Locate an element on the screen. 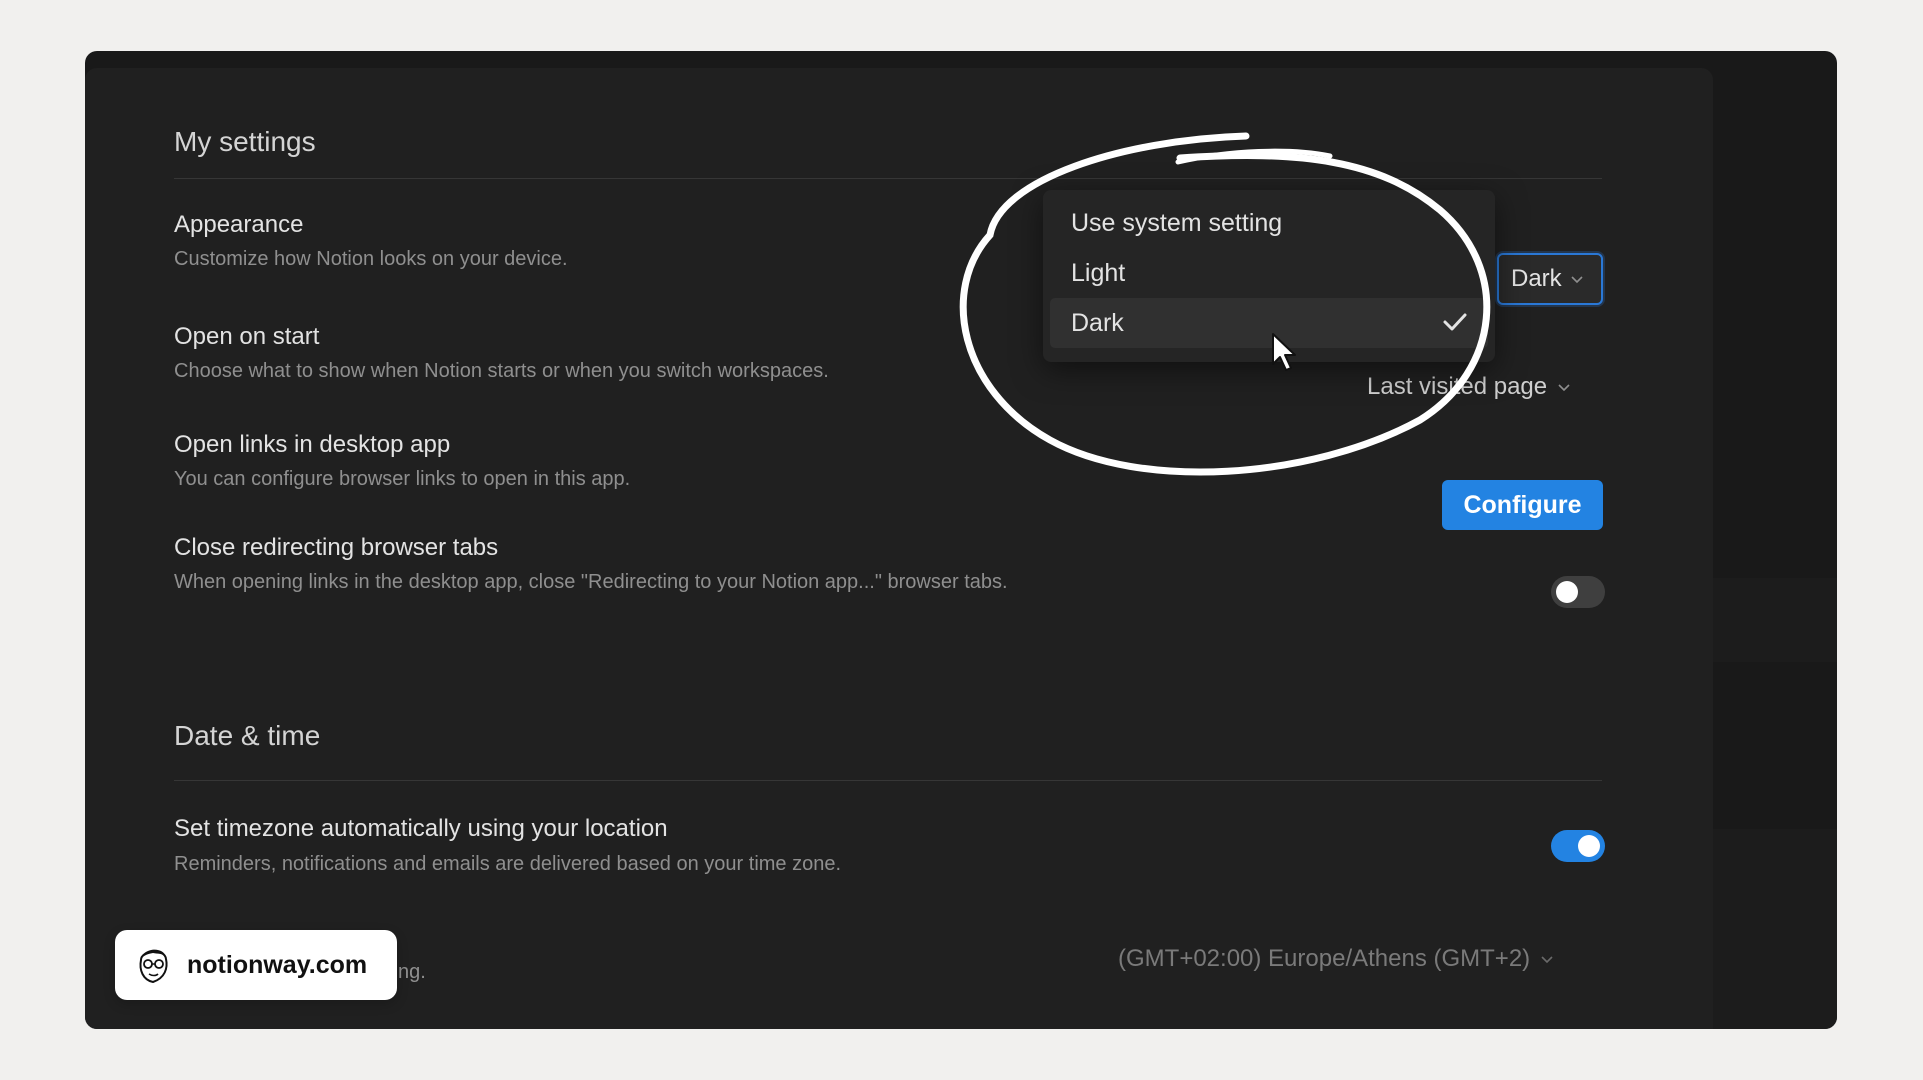 This screenshot has height=1080, width=1923. timezone-select: (GMT+02:00) Europe/Athens (GMT+2) is located at coordinates (1336, 959).